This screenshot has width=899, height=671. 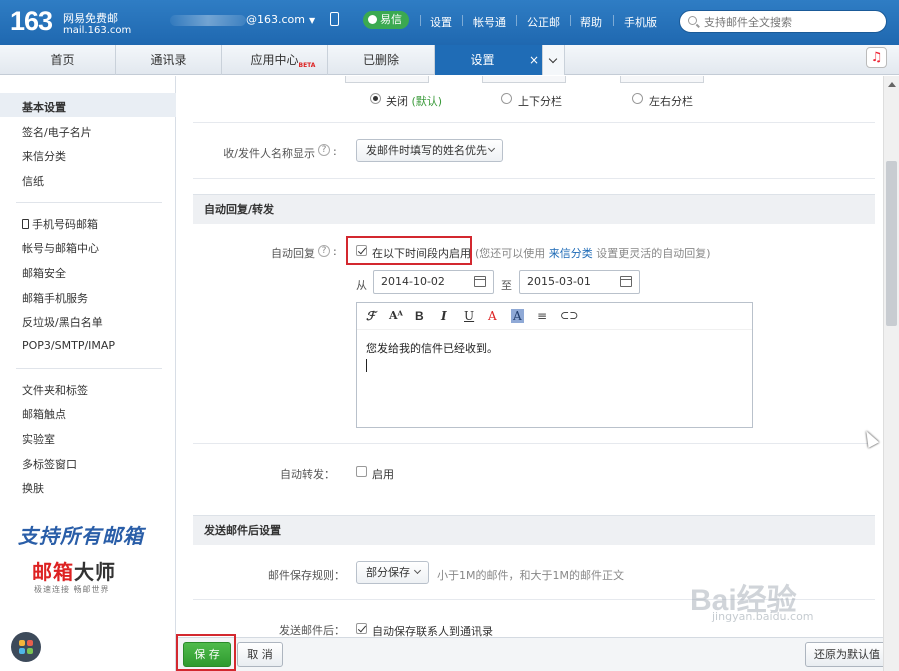 What do you see at coordinates (506, 285) in the screenshot?
I see `to-label: 至` at bounding box center [506, 285].